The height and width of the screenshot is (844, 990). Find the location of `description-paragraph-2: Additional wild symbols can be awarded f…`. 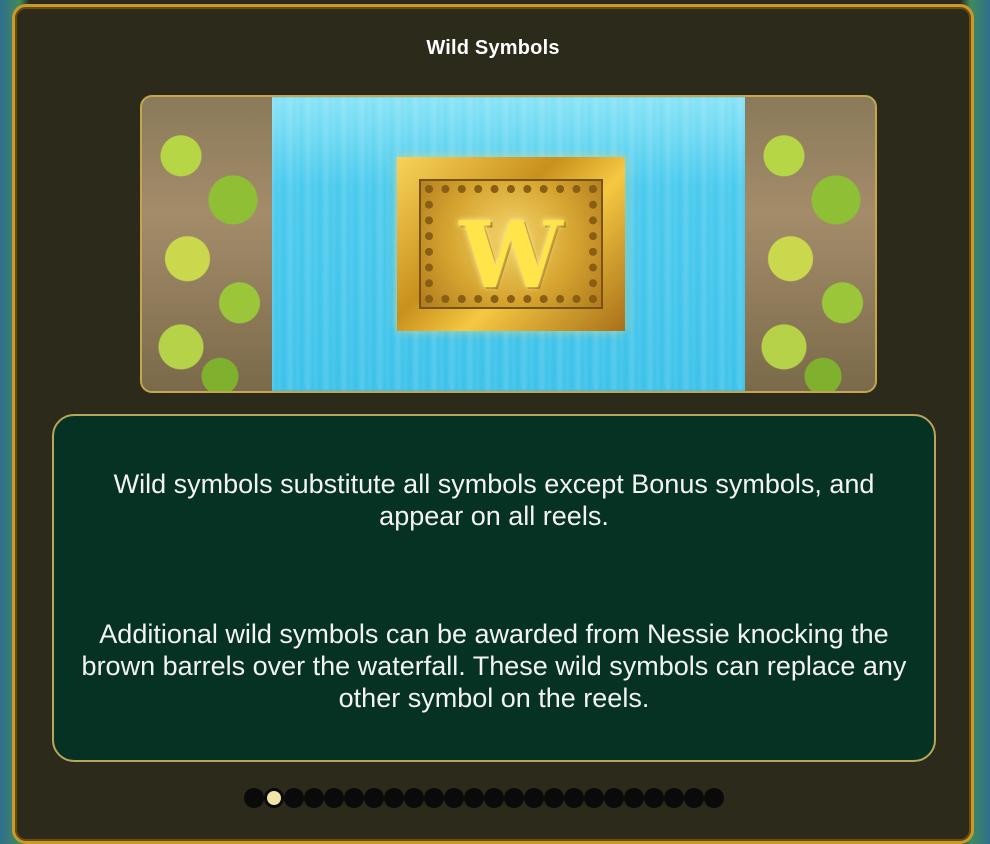

description-paragraph-2: Additional wild symbols can be awarded f… is located at coordinates (494, 666).